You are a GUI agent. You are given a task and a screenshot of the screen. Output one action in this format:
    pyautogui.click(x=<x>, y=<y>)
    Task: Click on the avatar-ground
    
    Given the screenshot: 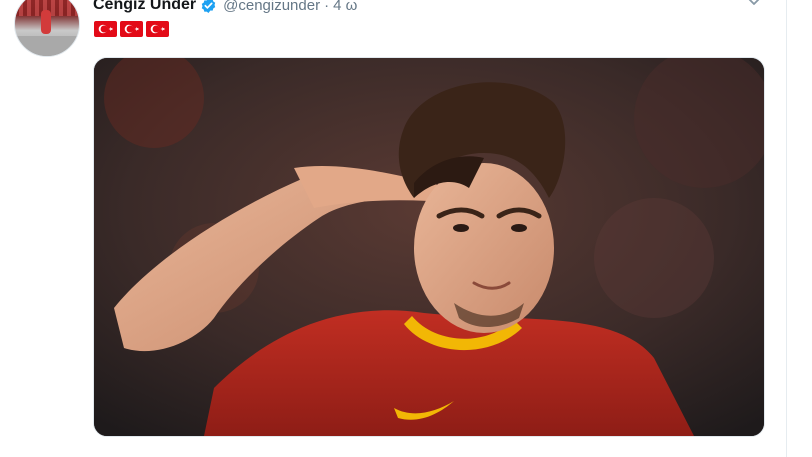 What is the action you would take?
    pyautogui.click(x=47, y=46)
    